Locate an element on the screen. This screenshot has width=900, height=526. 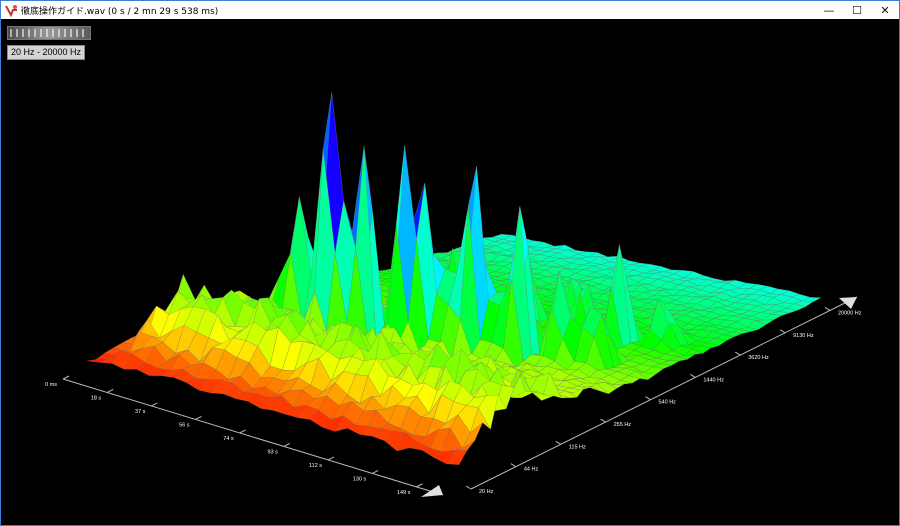
time-axis-tick-label: 112 s is located at coordinates (315, 466).